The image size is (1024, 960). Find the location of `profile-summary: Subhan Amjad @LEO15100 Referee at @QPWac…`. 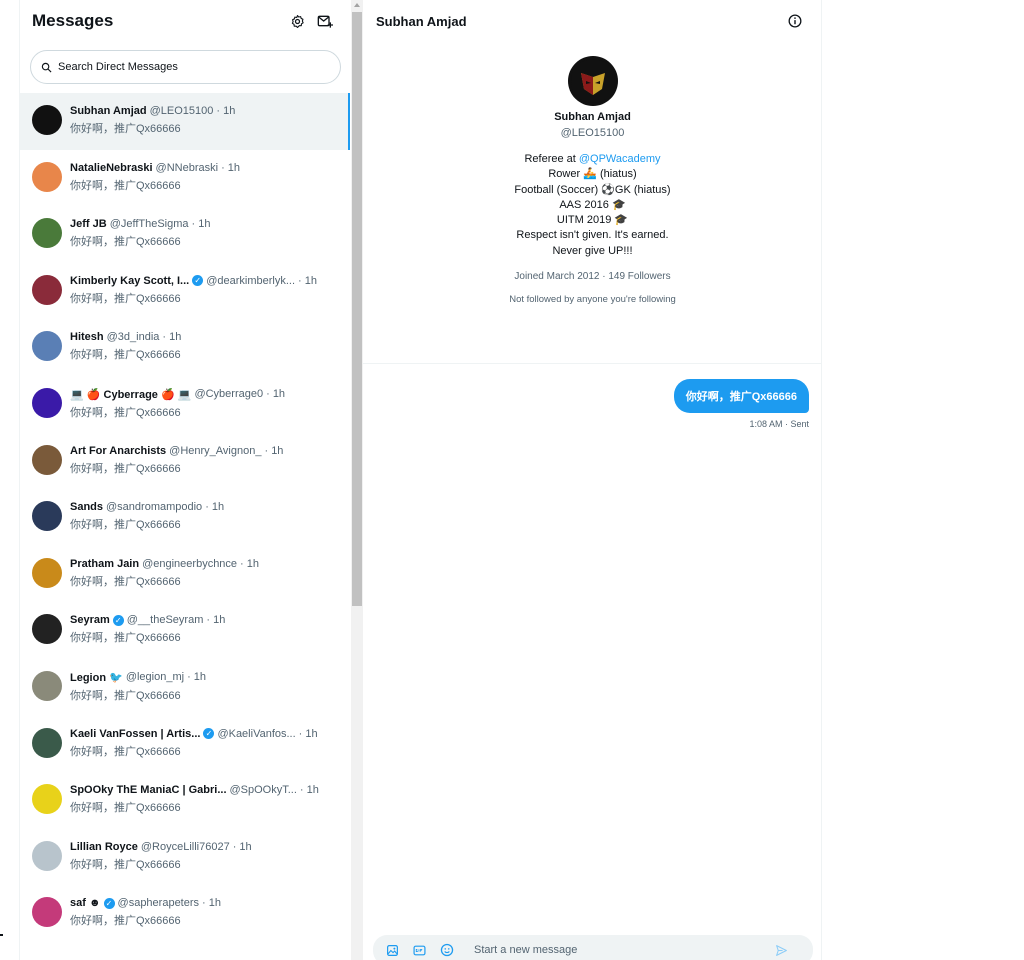

profile-summary: Subhan Amjad @LEO15100 Referee at @QPWac… is located at coordinates (592, 180).